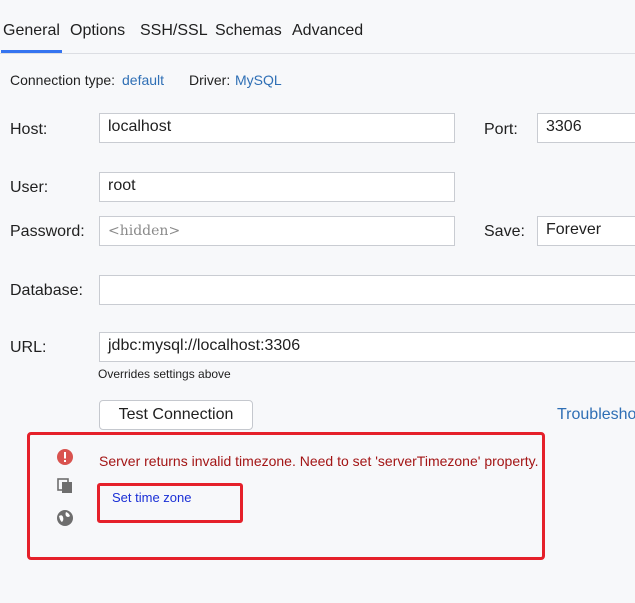 Image resolution: width=635 pixels, height=603 pixels. What do you see at coordinates (258, 80) in the screenshot?
I see `driver-link: MySQL` at bounding box center [258, 80].